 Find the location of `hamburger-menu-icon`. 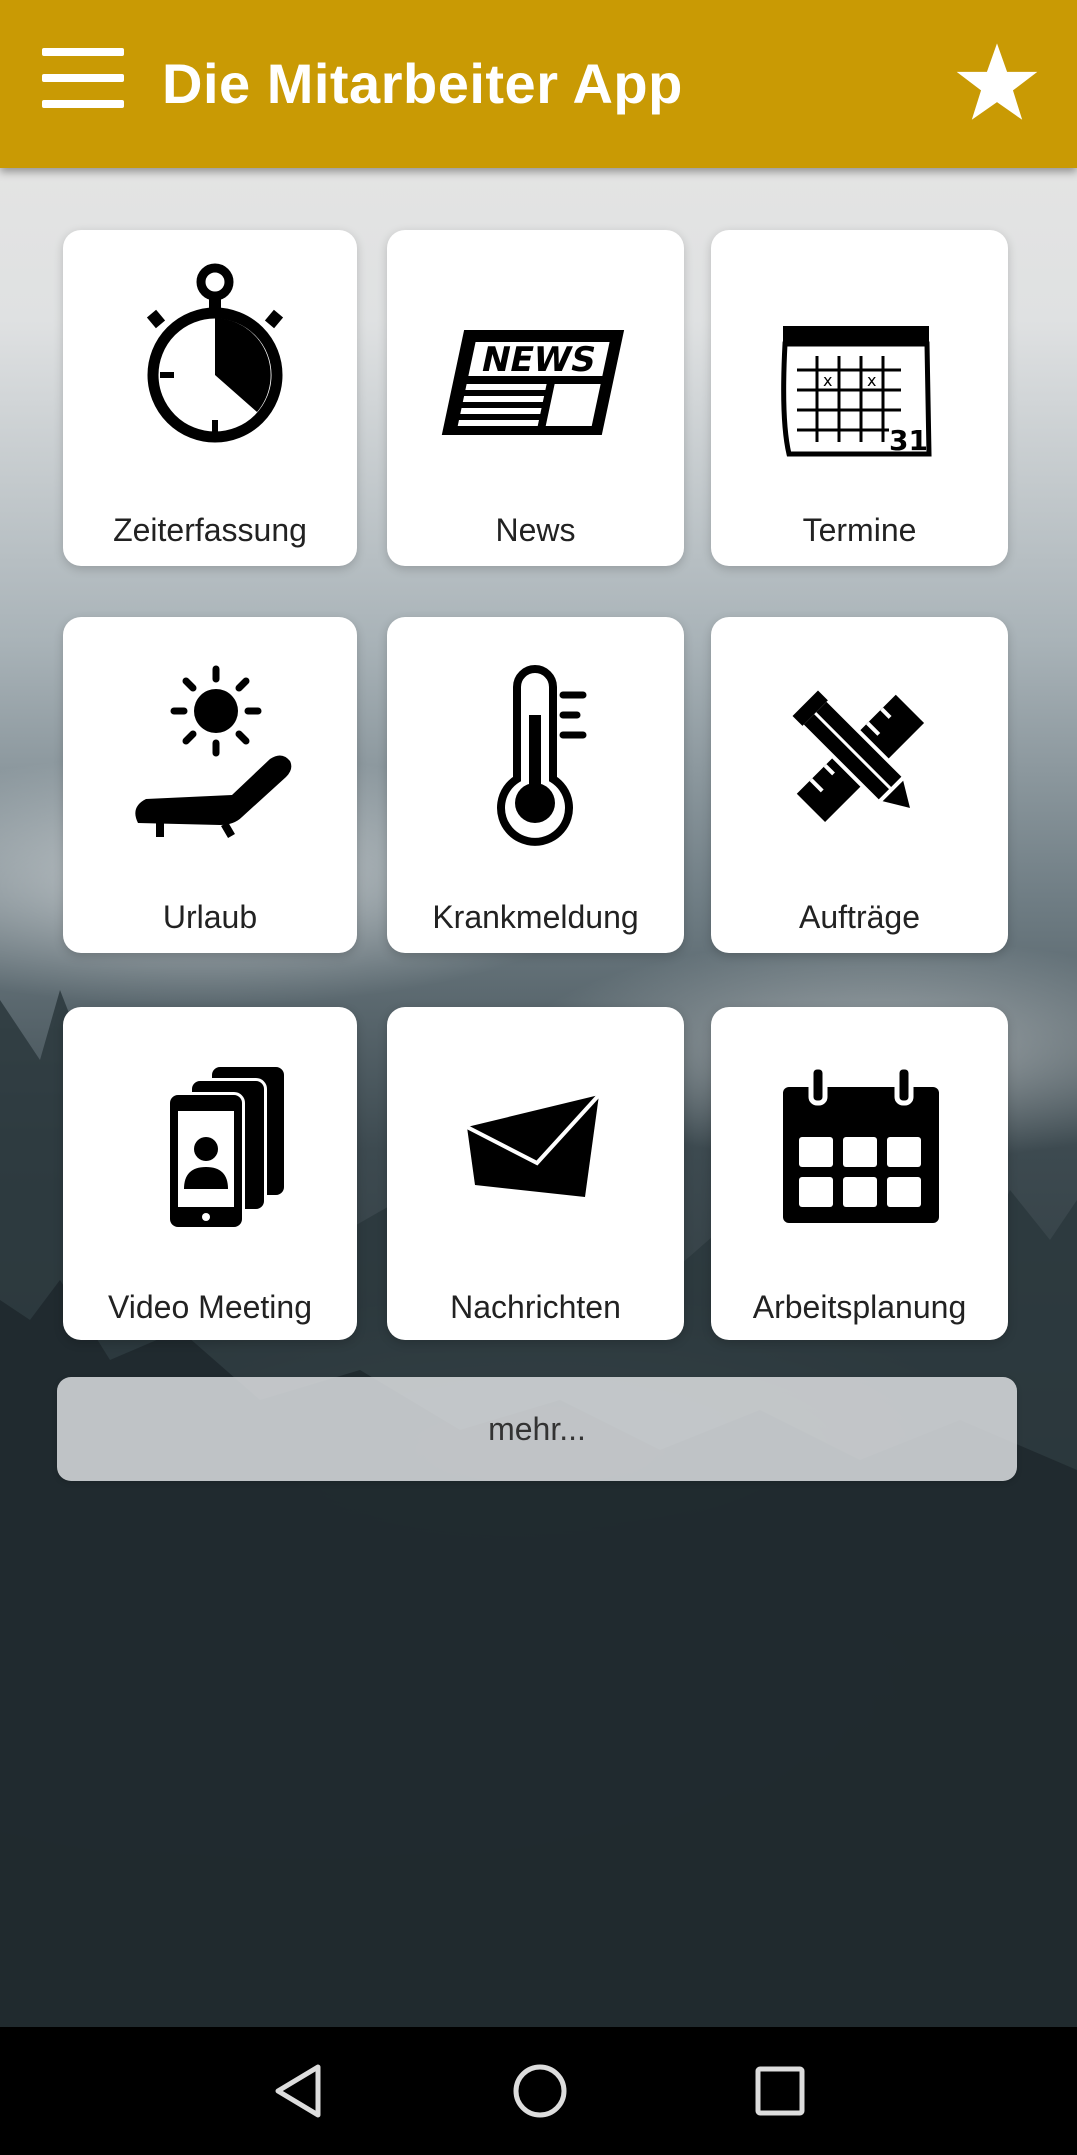

hamburger-menu-icon is located at coordinates (83, 78).